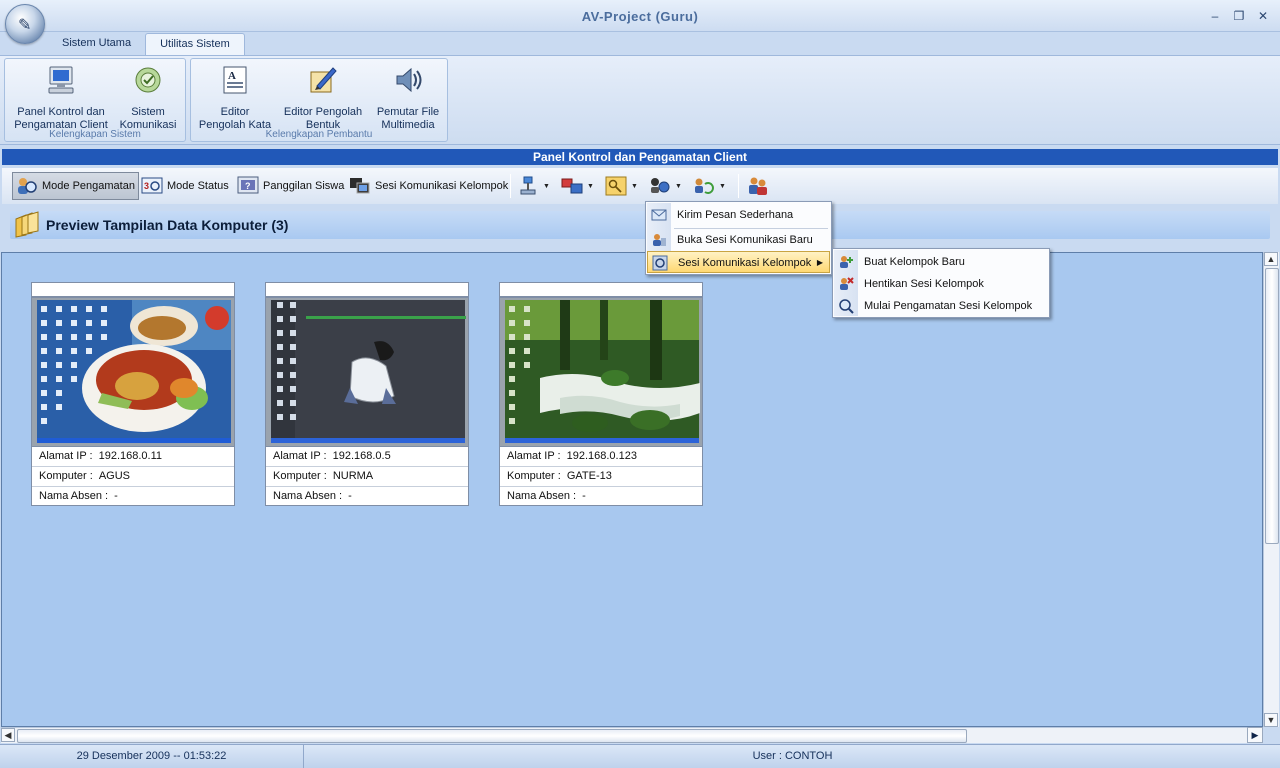 The width and height of the screenshot is (1280, 768). Describe the element at coordinates (640, 16) in the screenshot. I see `window-title: AV-Project (Guru)` at that location.